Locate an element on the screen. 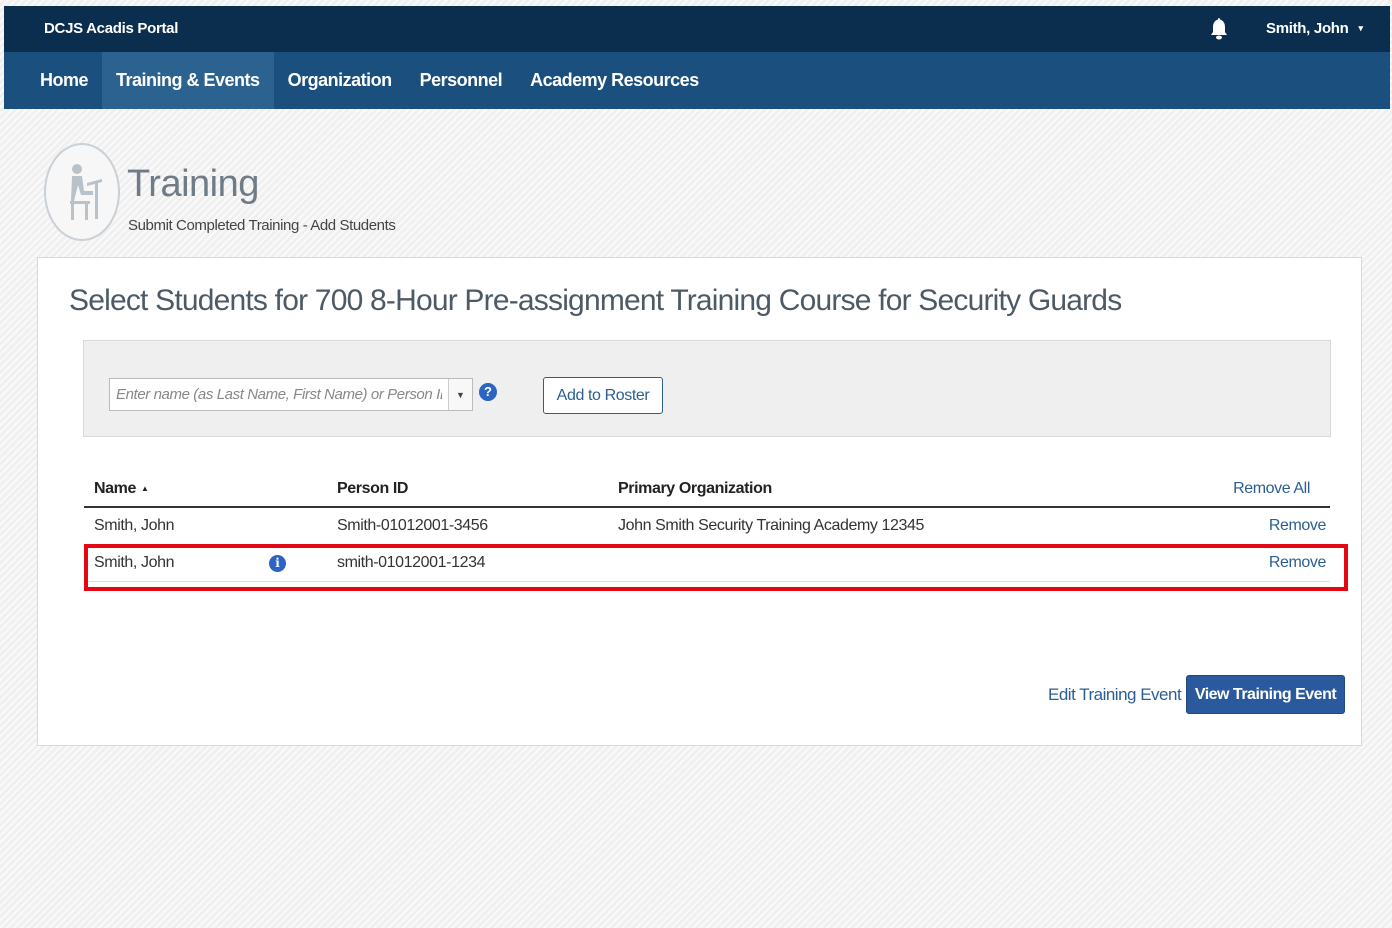  portal-title: DCJS Acadis Portal is located at coordinates (111, 28).